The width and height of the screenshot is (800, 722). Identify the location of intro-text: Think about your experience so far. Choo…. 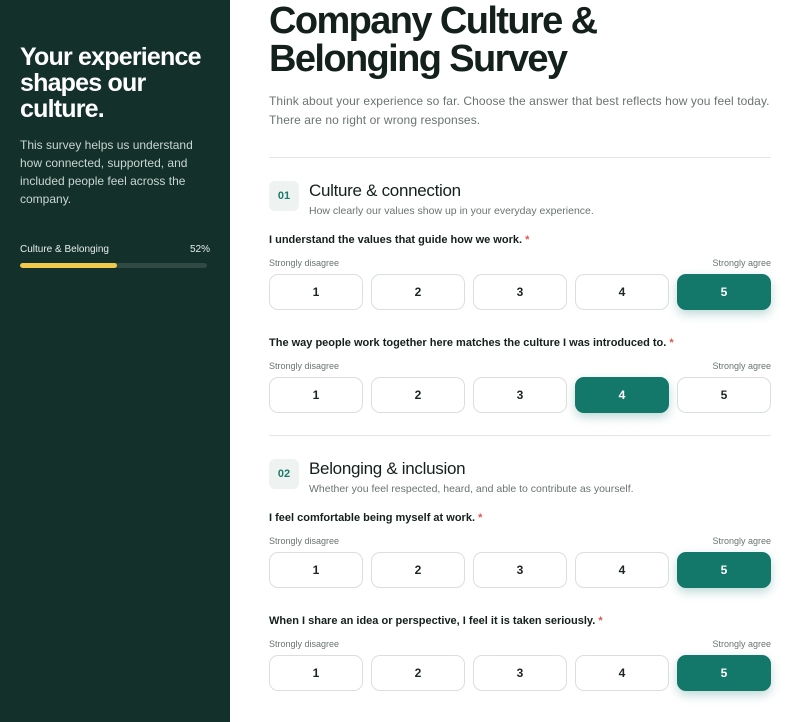
(519, 110).